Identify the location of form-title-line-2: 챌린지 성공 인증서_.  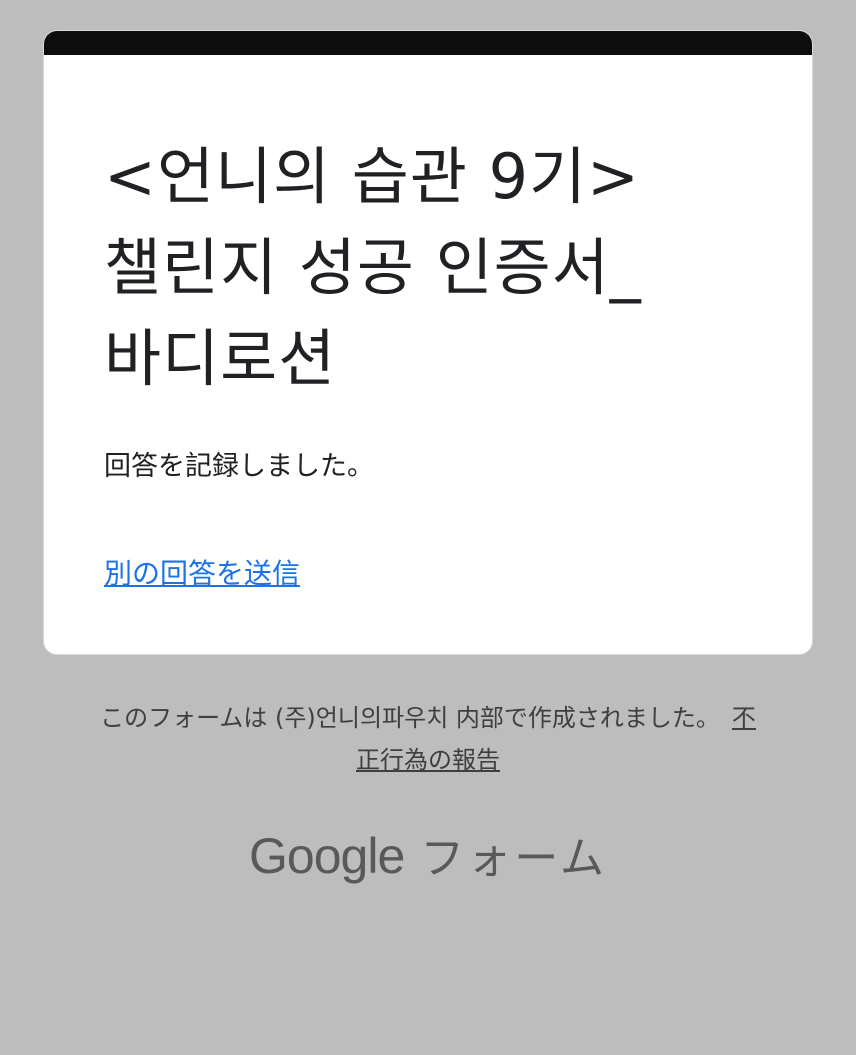
(373, 267).